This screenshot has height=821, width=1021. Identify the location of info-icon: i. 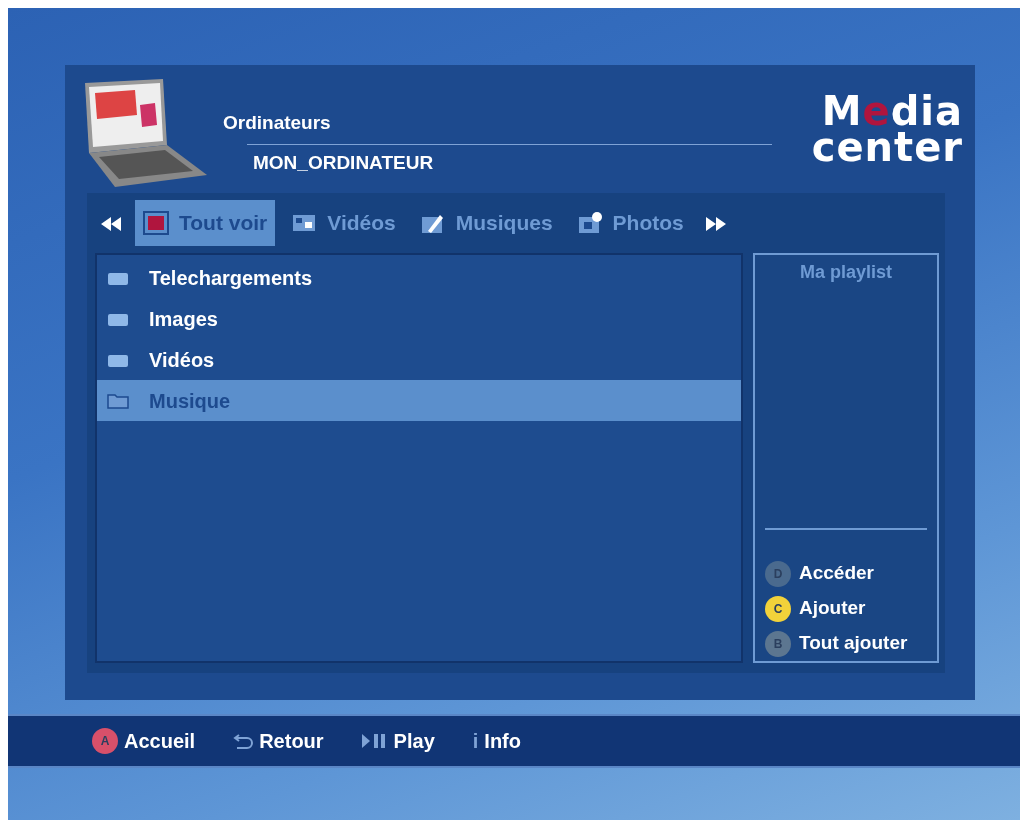
(475, 741).